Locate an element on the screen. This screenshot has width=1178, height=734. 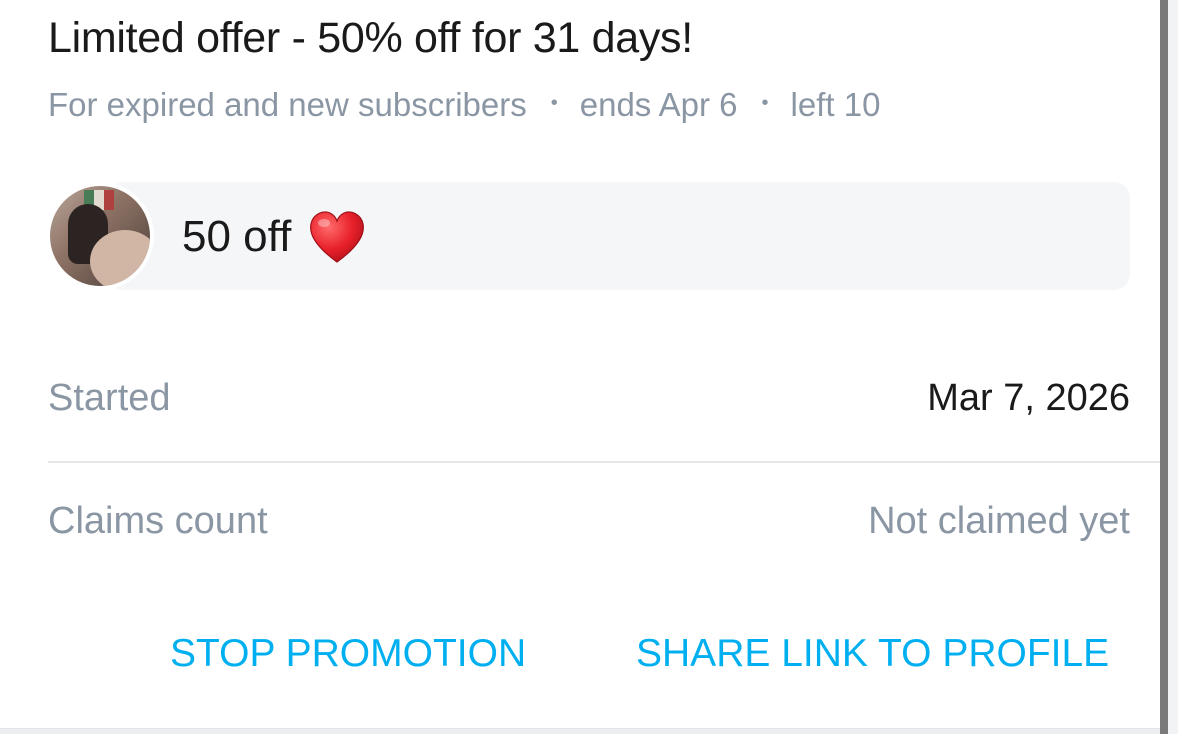
promotion-title: Limited offer - 50% off for 31 days! is located at coordinates (370, 38).